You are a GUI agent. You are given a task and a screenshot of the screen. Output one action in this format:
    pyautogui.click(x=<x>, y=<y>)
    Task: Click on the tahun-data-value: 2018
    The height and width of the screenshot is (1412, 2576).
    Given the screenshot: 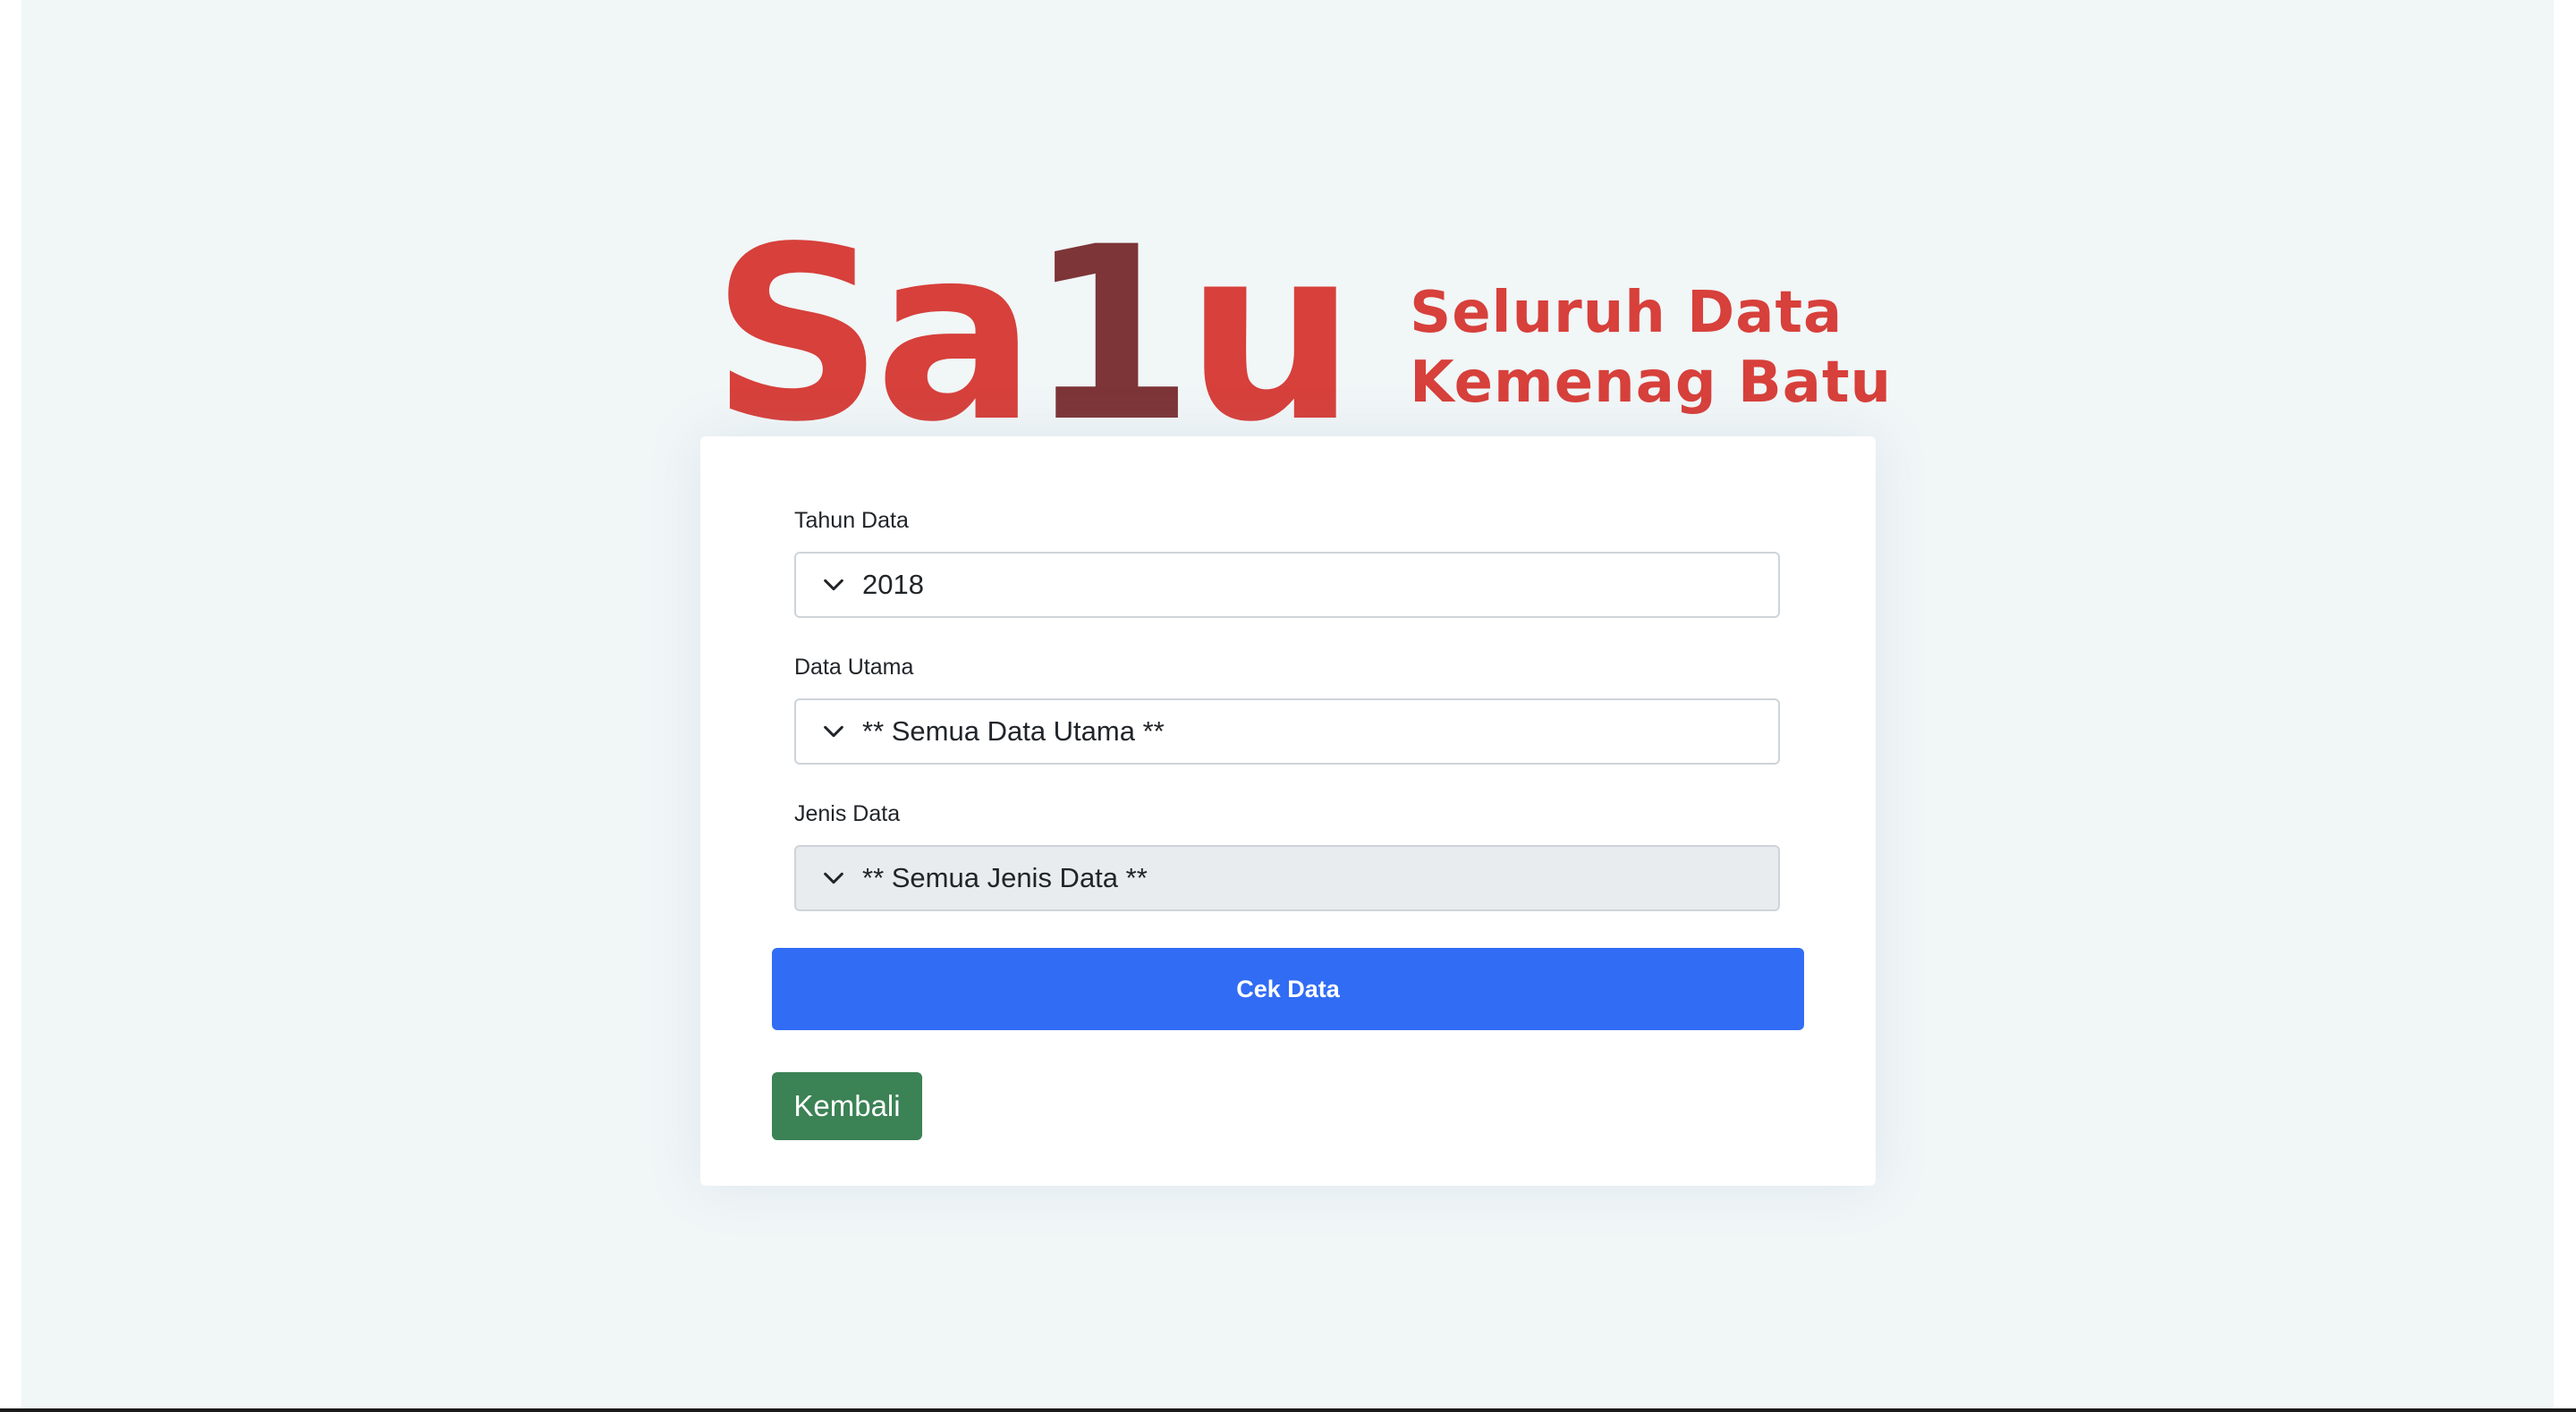 What is the action you would take?
    pyautogui.click(x=893, y=584)
    